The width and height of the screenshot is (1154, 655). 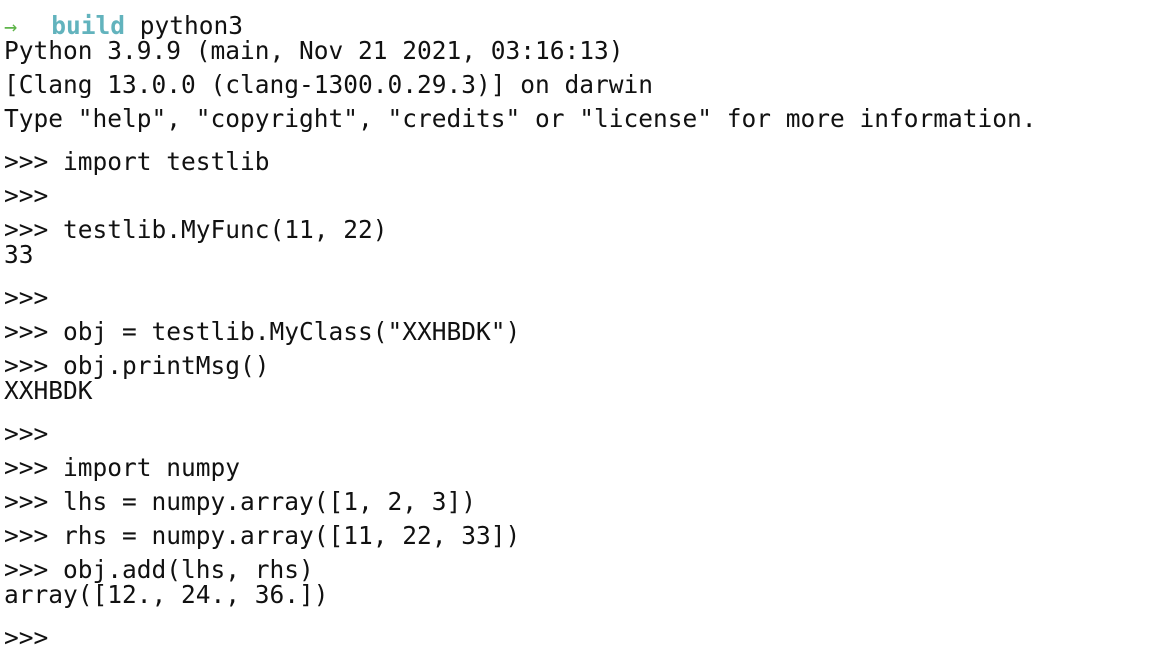 What do you see at coordinates (577, 20) in the screenshot?
I see `shell-prompt-line: [→build python3` at bounding box center [577, 20].